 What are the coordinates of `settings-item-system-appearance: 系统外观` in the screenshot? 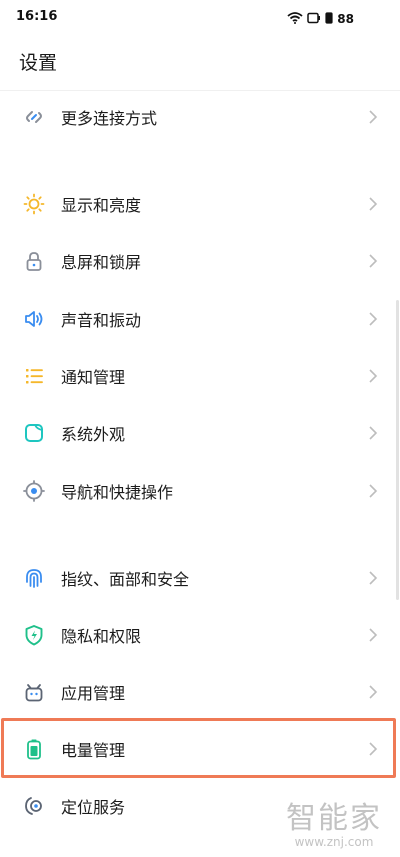 It's located at (200, 432).